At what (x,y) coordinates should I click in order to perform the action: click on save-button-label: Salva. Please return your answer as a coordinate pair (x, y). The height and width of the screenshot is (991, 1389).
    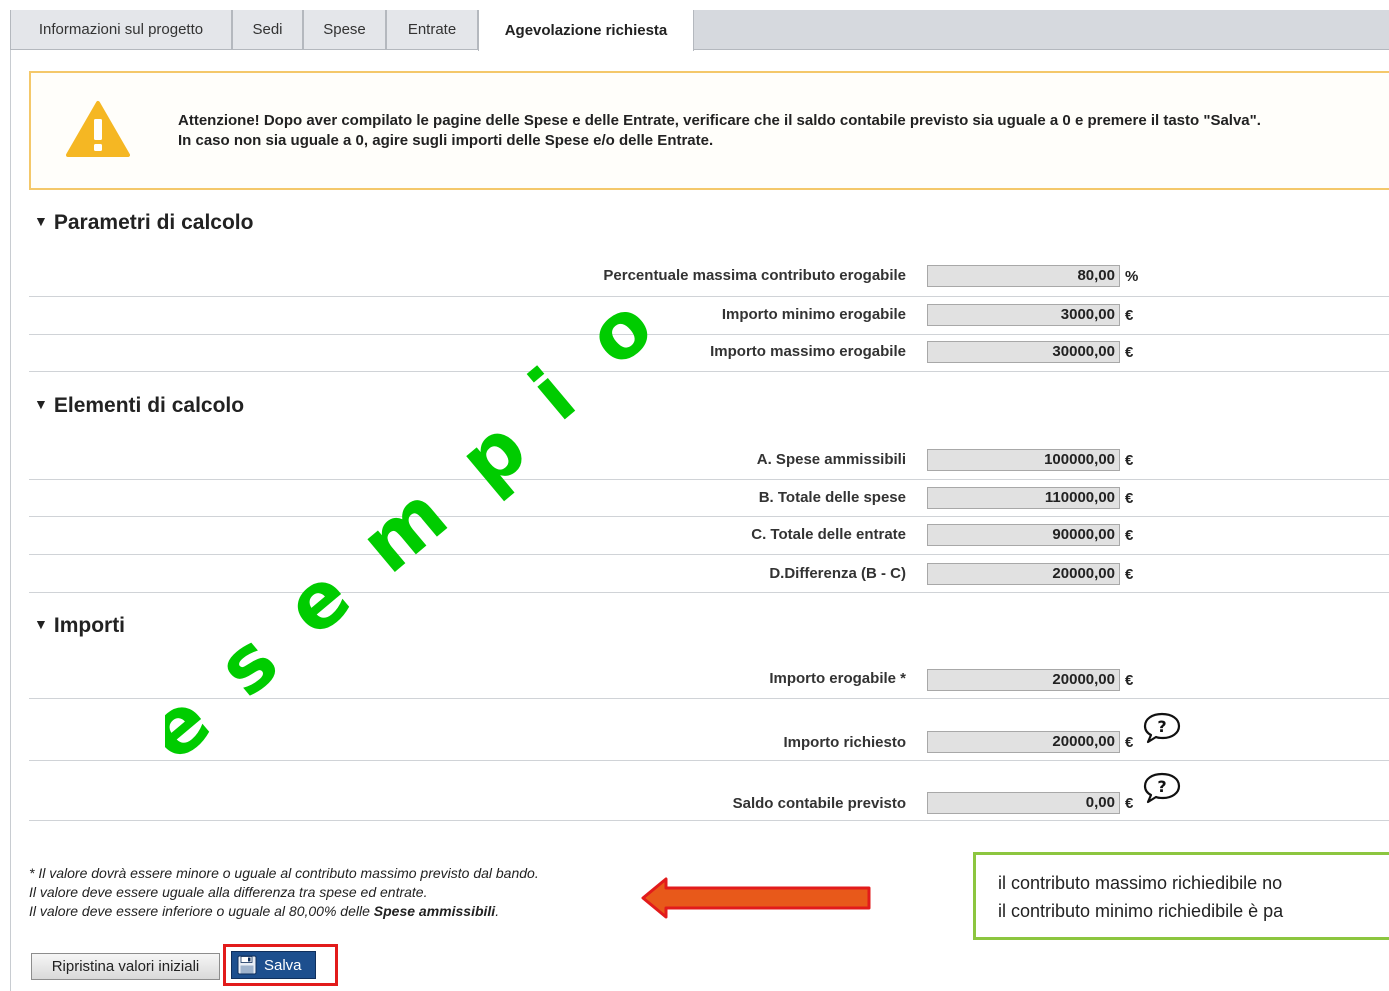
    Looking at the image, I should click on (283, 965).